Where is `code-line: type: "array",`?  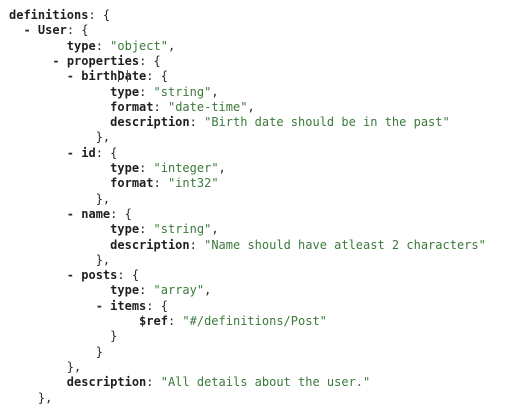
code-line: type: "array", is located at coordinates (110, 290).